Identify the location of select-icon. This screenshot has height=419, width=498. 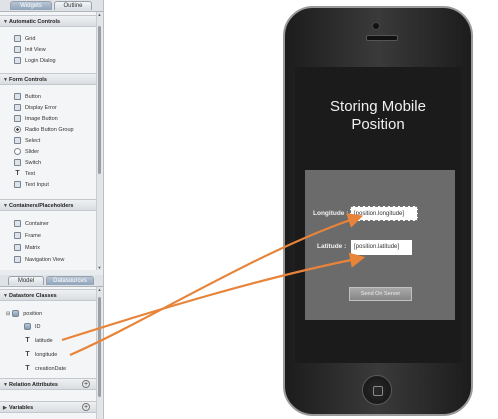
(17, 141).